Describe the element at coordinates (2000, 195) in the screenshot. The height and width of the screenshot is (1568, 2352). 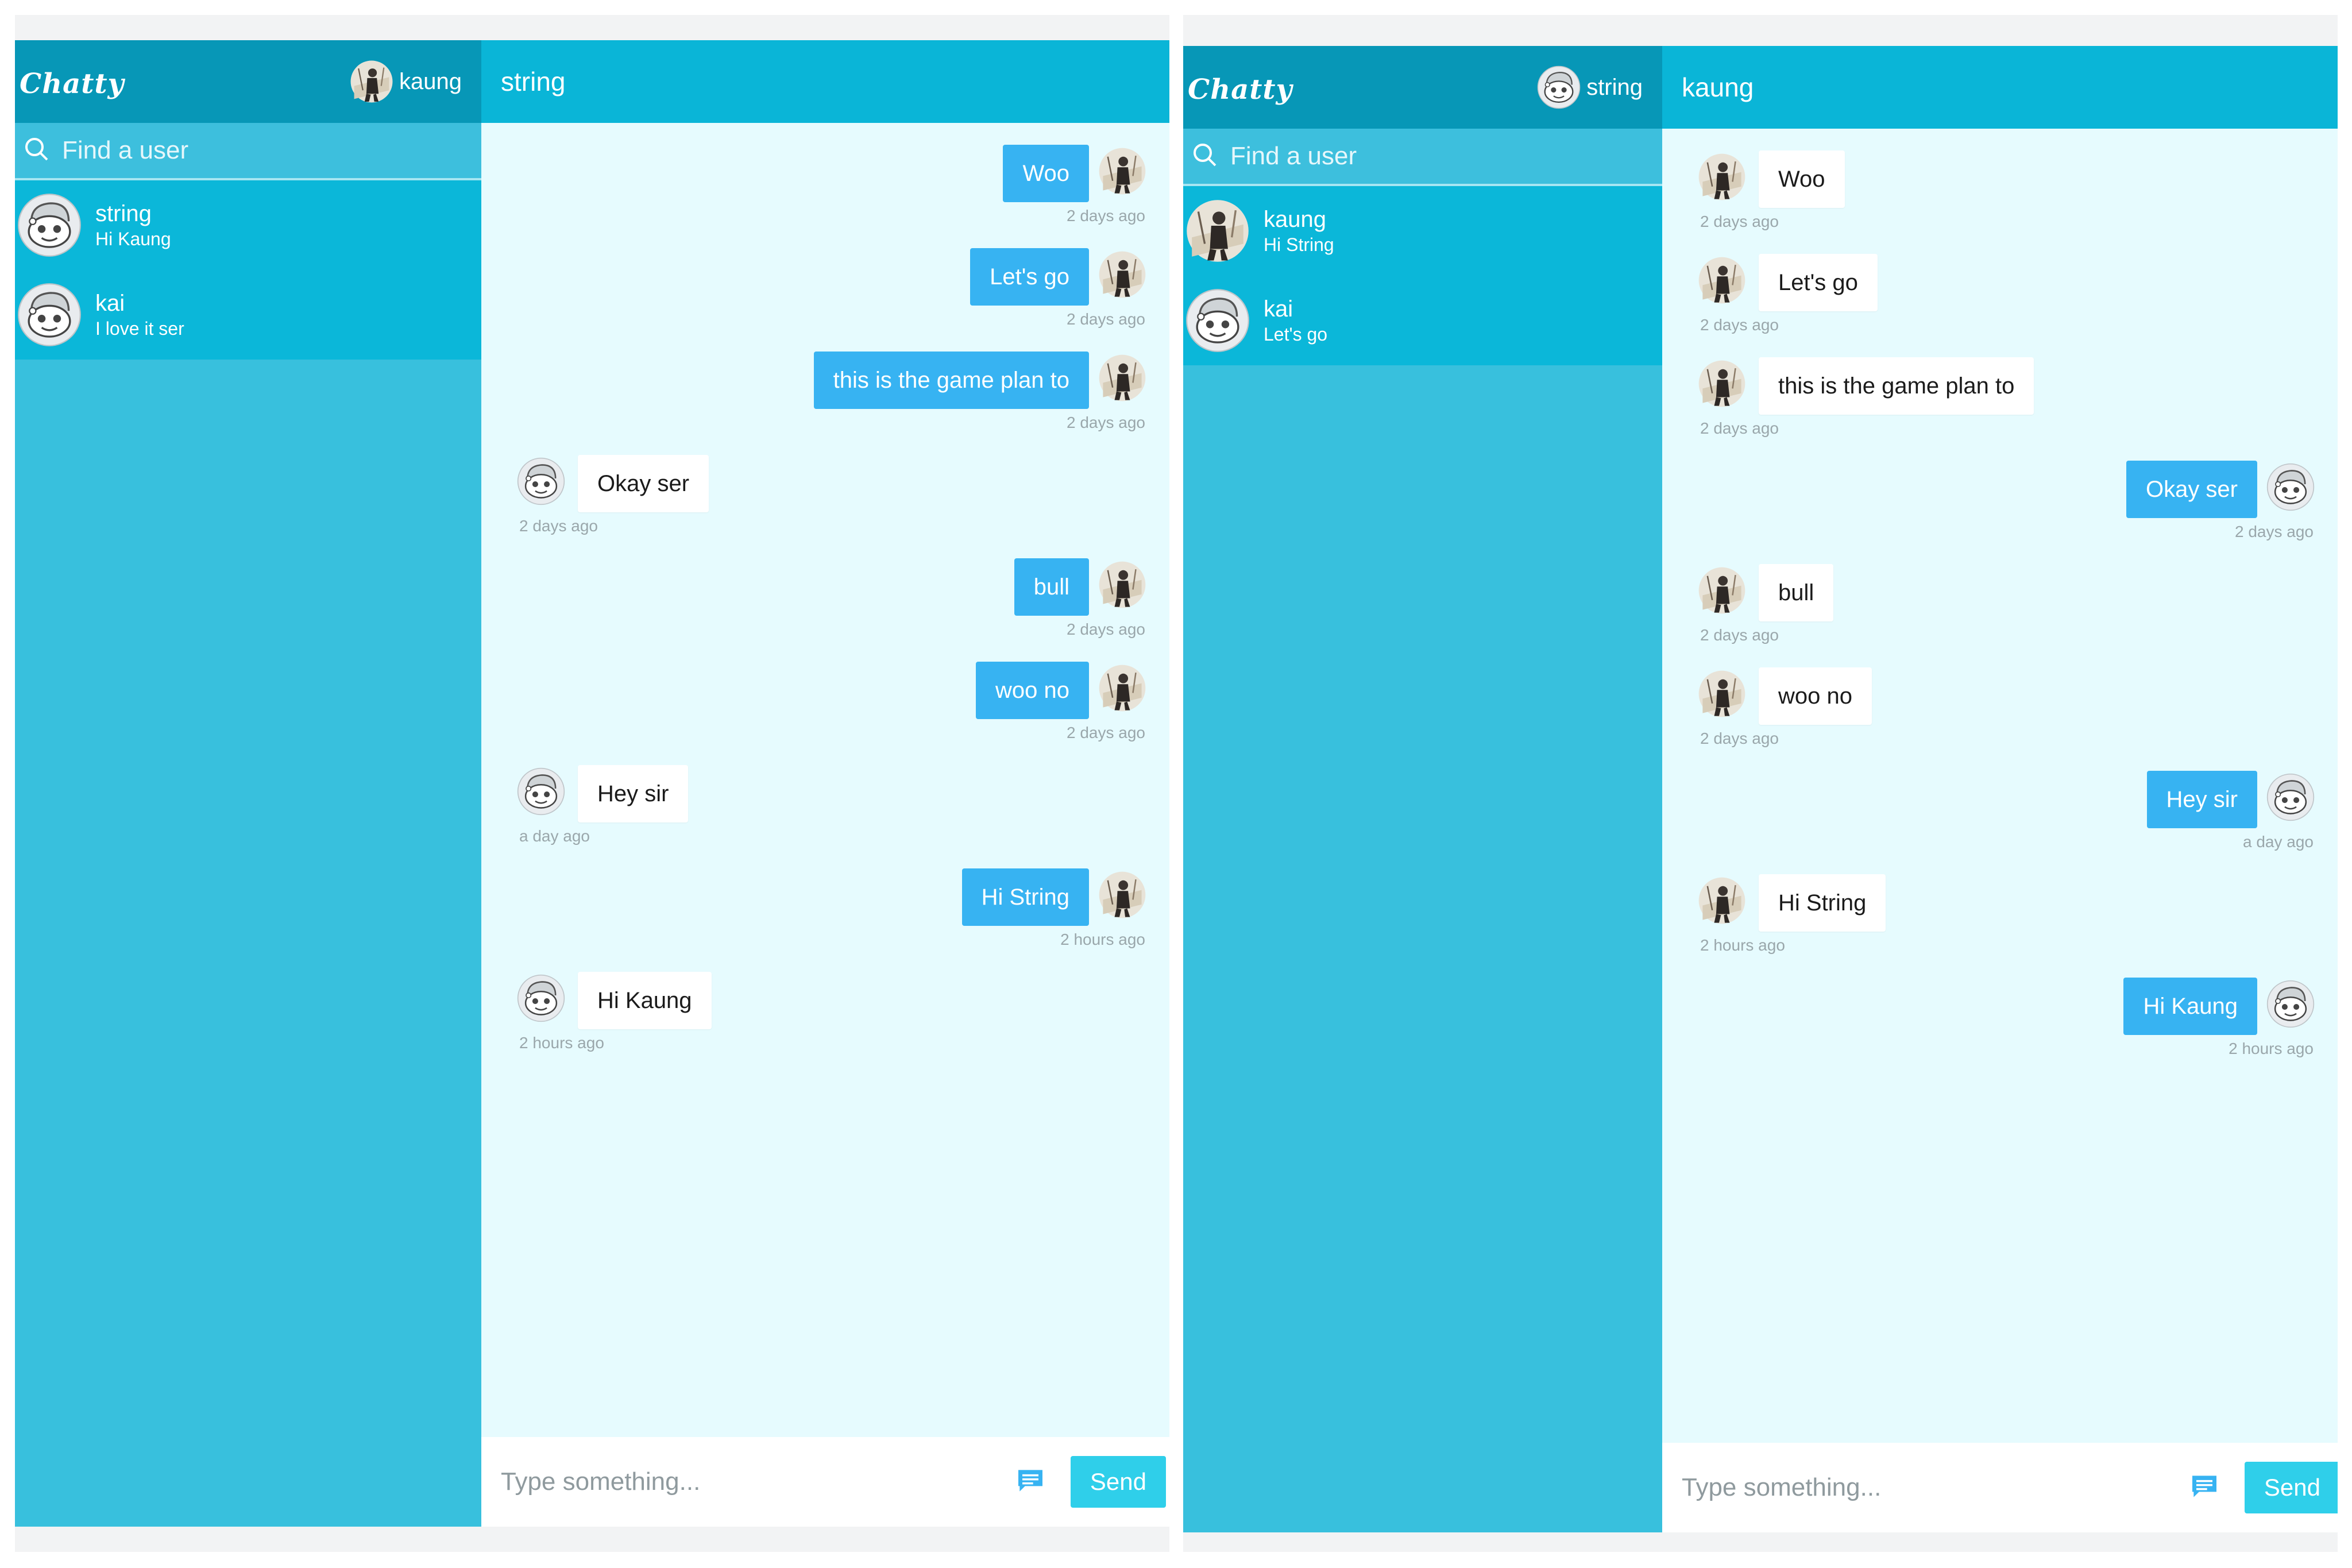
I see `message-row: Woo 2 days ago` at that location.